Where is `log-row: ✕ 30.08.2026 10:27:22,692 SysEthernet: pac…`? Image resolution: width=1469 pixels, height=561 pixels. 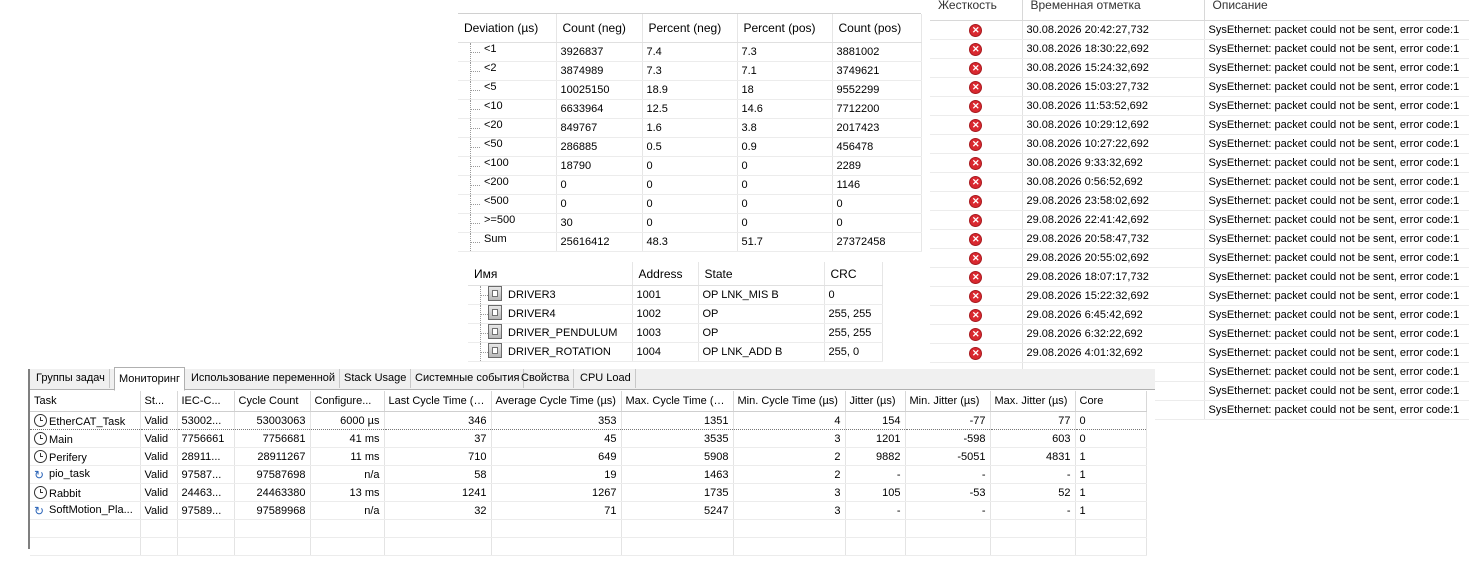
log-row: ✕ 30.08.2026 10:27:22,692 SysEthernet: pac… is located at coordinates (1199, 144).